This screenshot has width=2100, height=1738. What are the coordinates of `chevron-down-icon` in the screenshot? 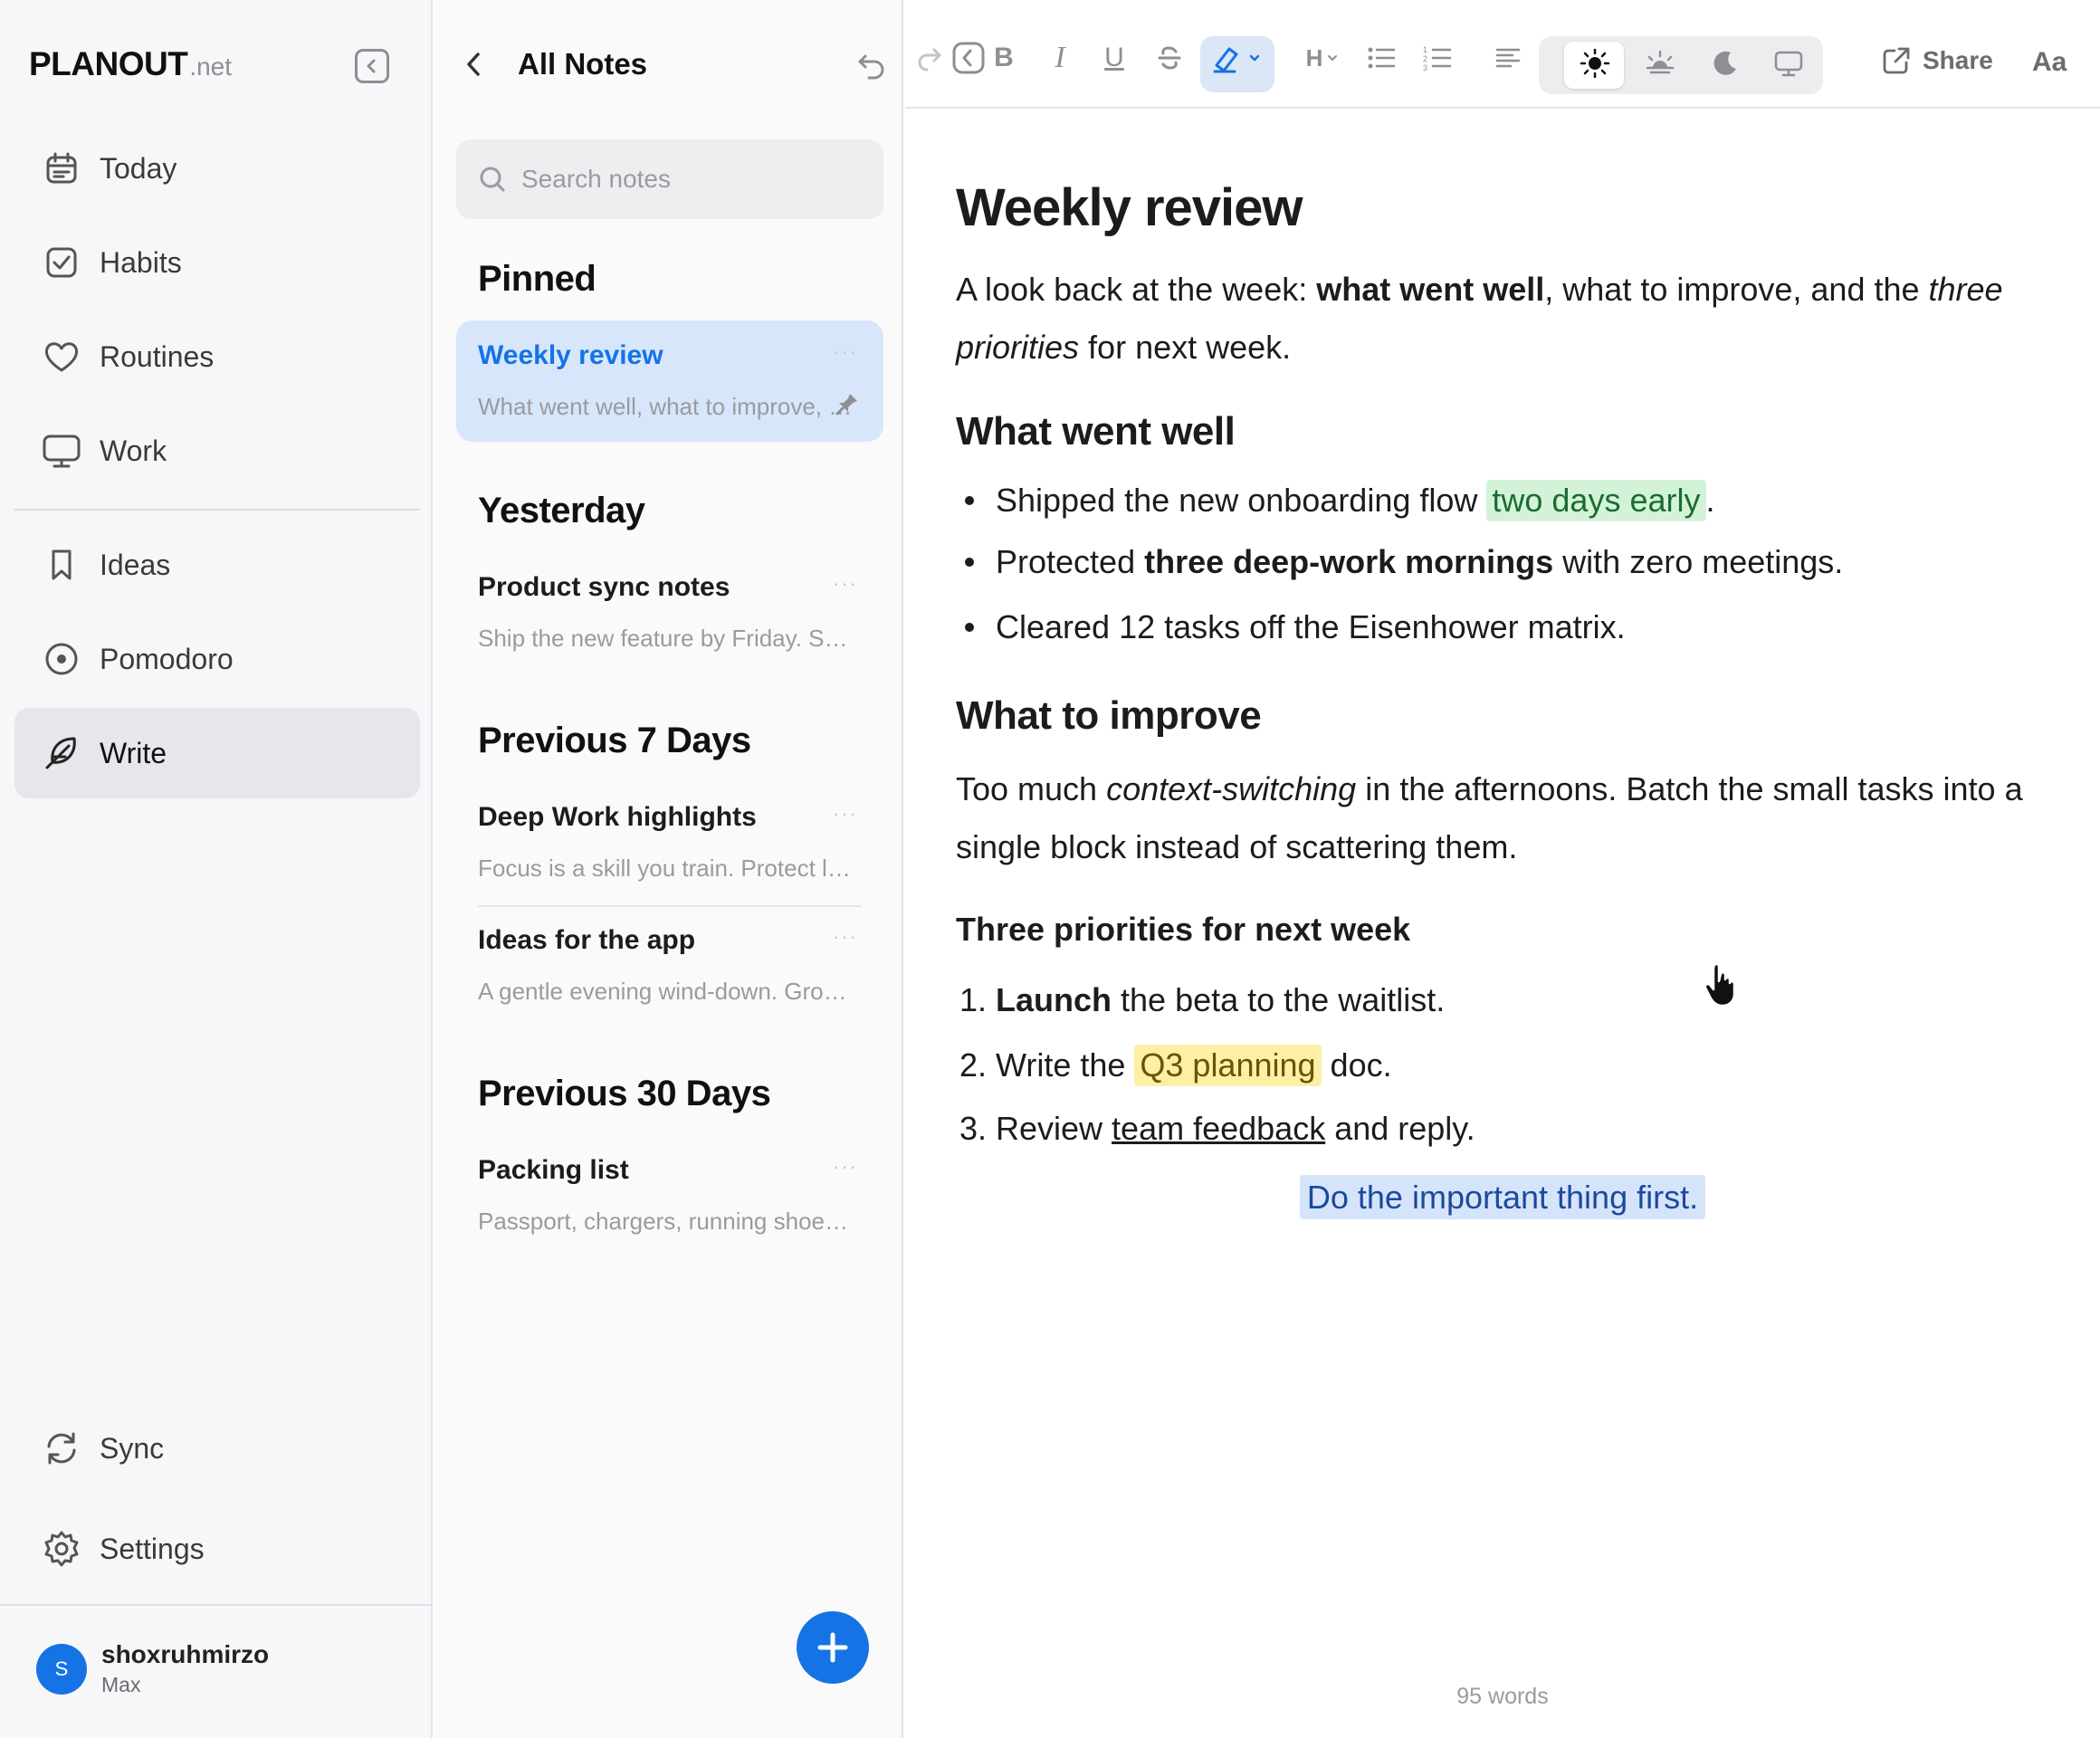 It's located at (1333, 58).